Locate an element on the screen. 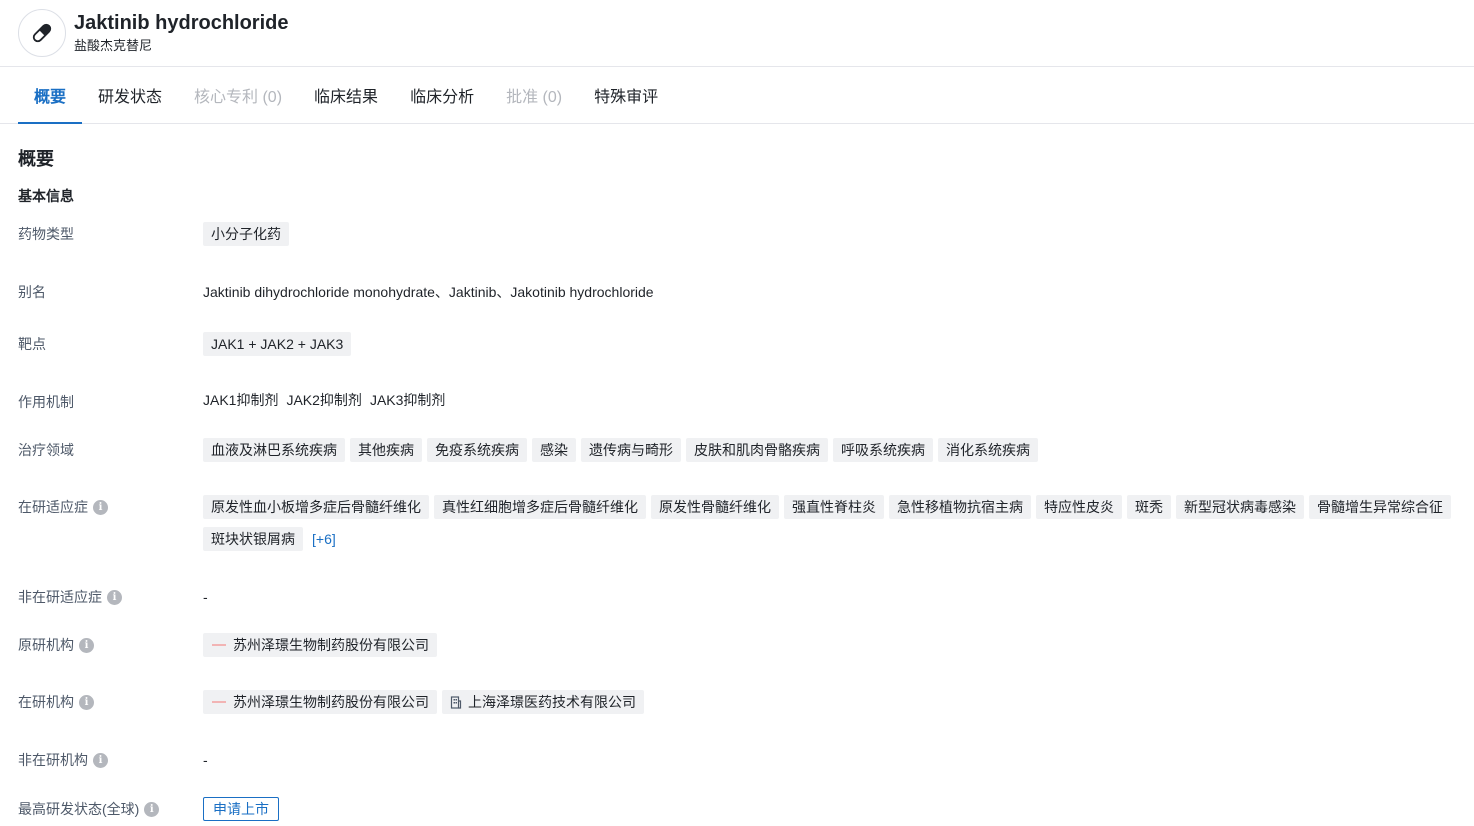  drug-title: Jaktinib hydrochloride is located at coordinates (181, 22).